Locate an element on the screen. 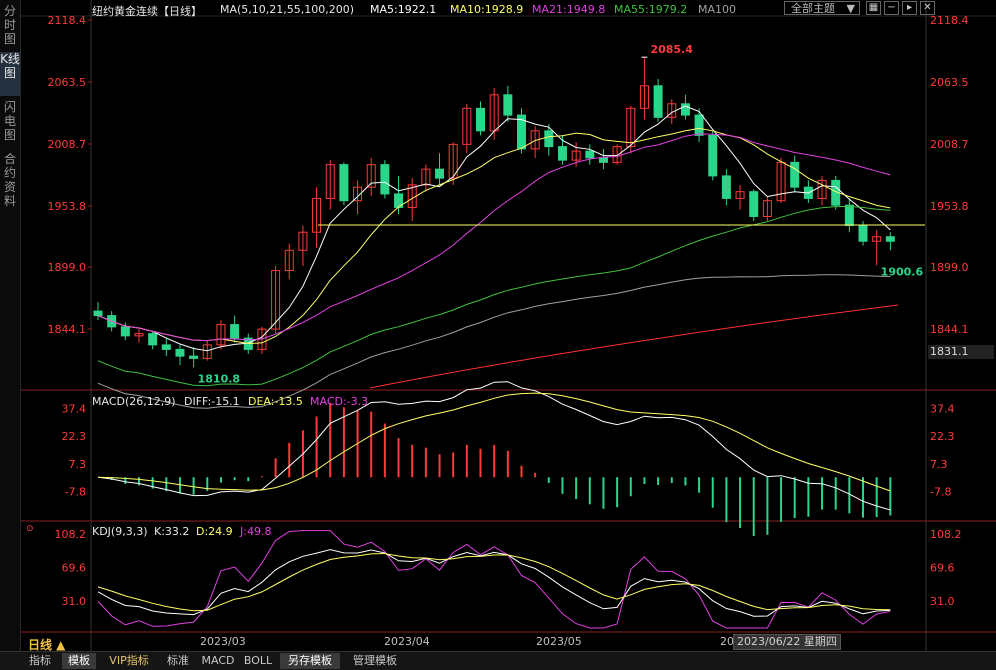 Image resolution: width=996 pixels, height=670 pixels. x-axis-label: 2023/03 is located at coordinates (223, 641).